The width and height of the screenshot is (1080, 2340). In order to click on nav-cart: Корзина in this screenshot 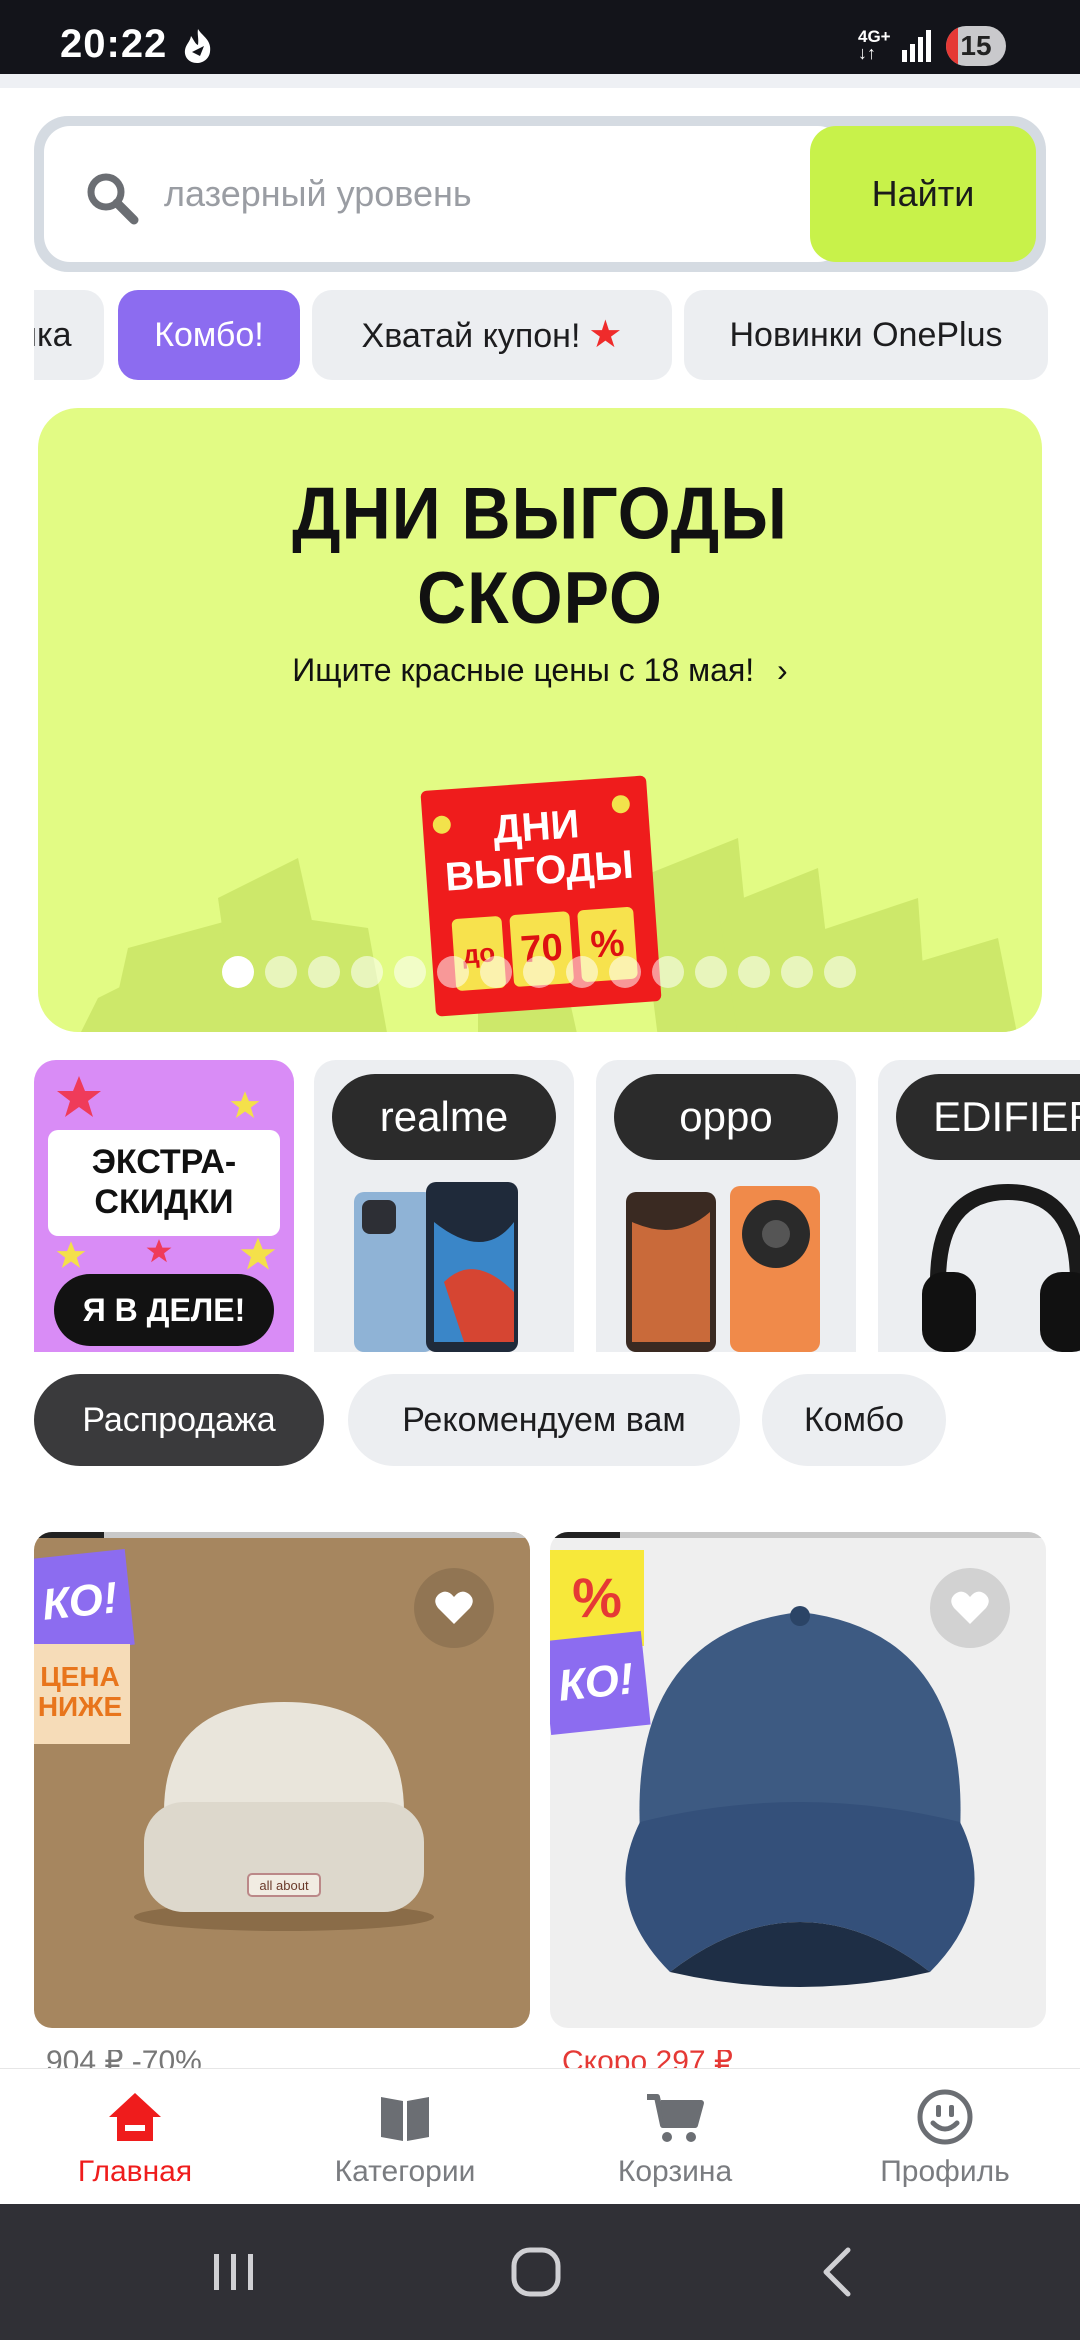, I will do `click(675, 2137)`.